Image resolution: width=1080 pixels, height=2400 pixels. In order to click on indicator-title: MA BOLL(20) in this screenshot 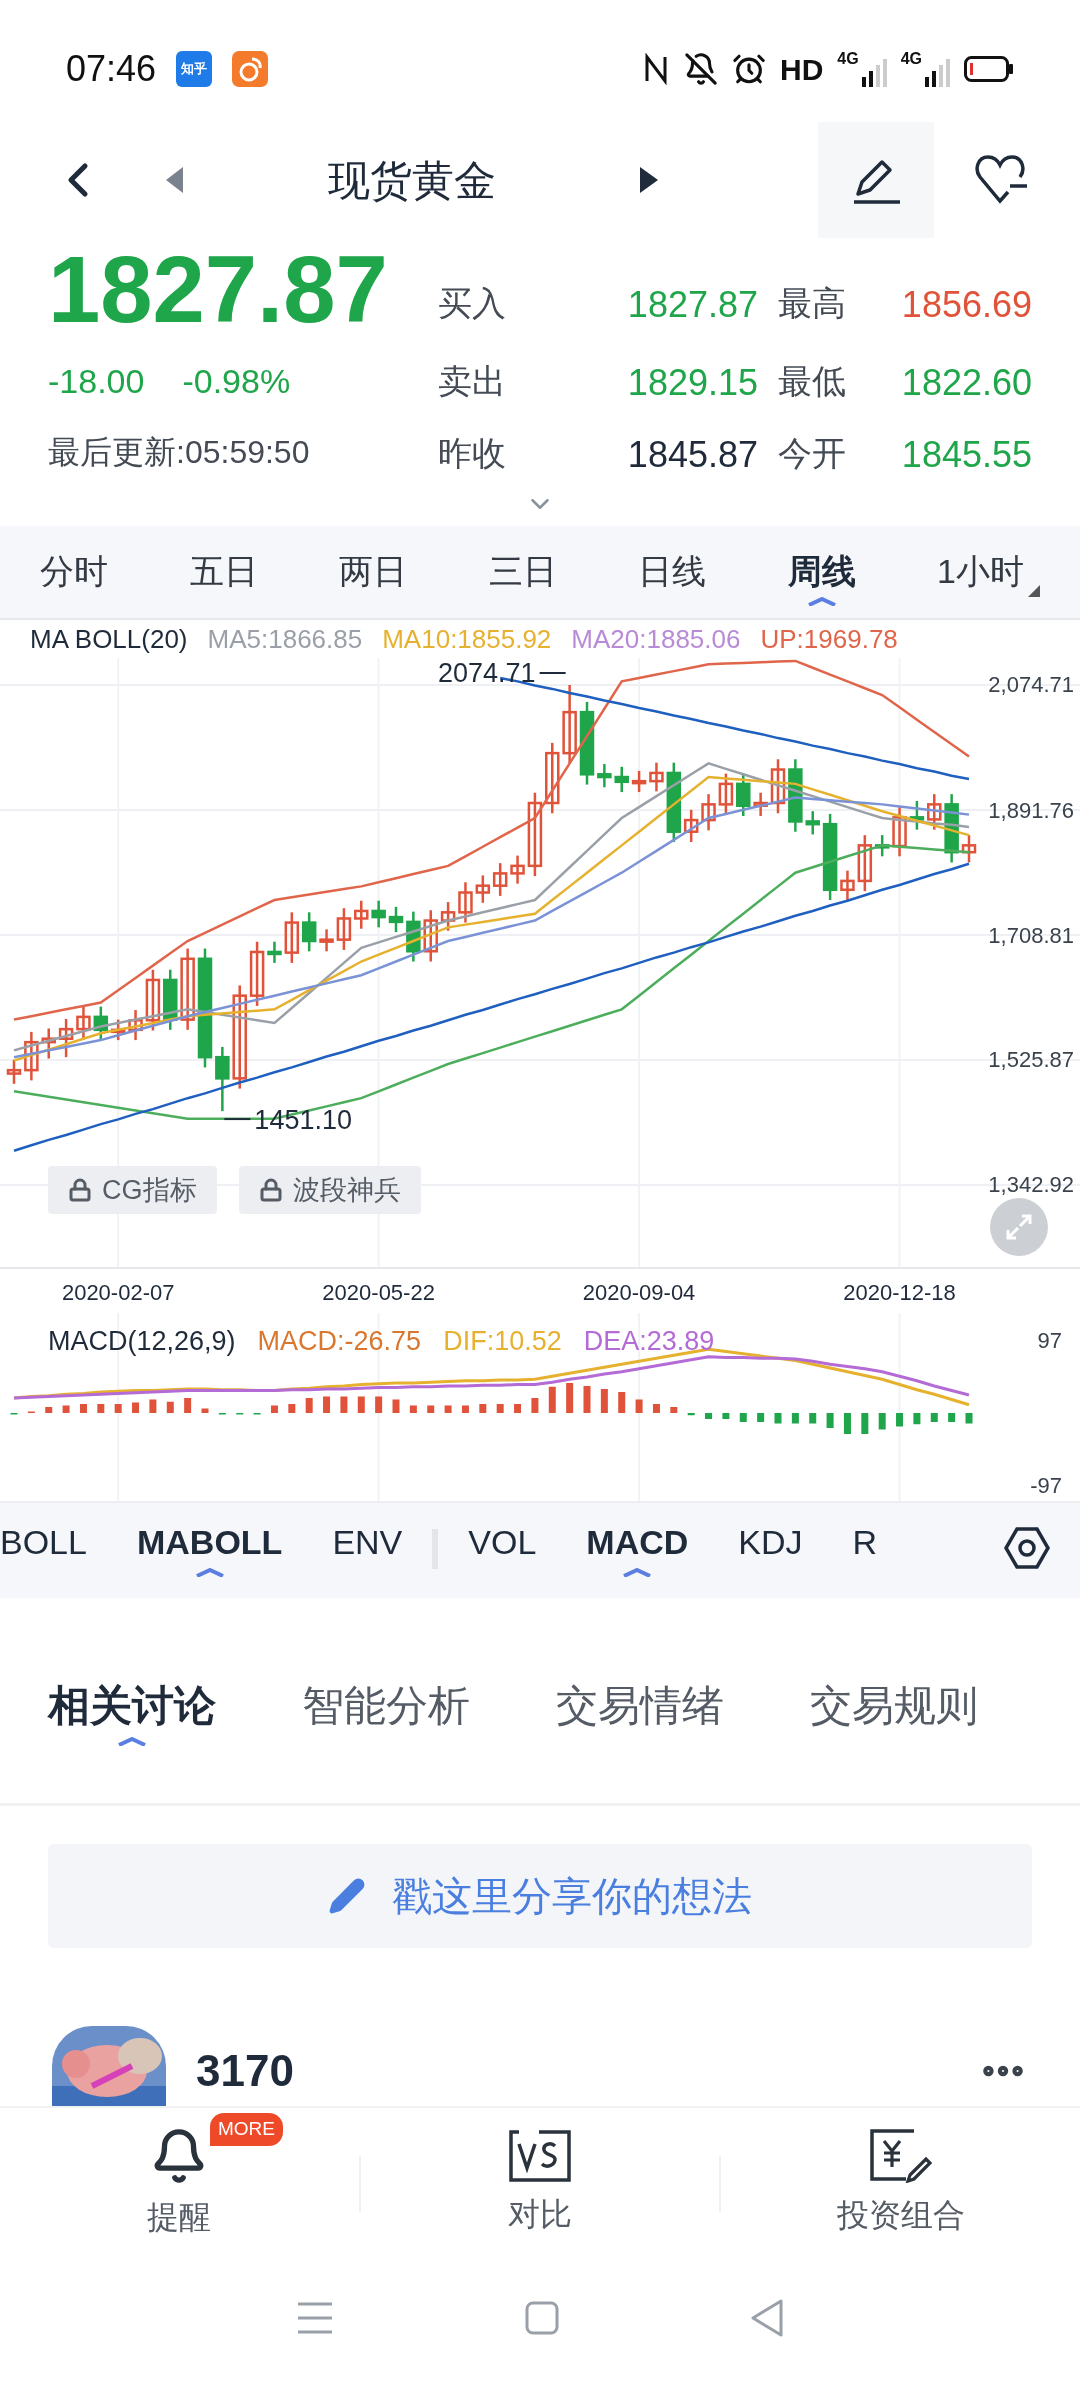, I will do `click(109, 639)`.